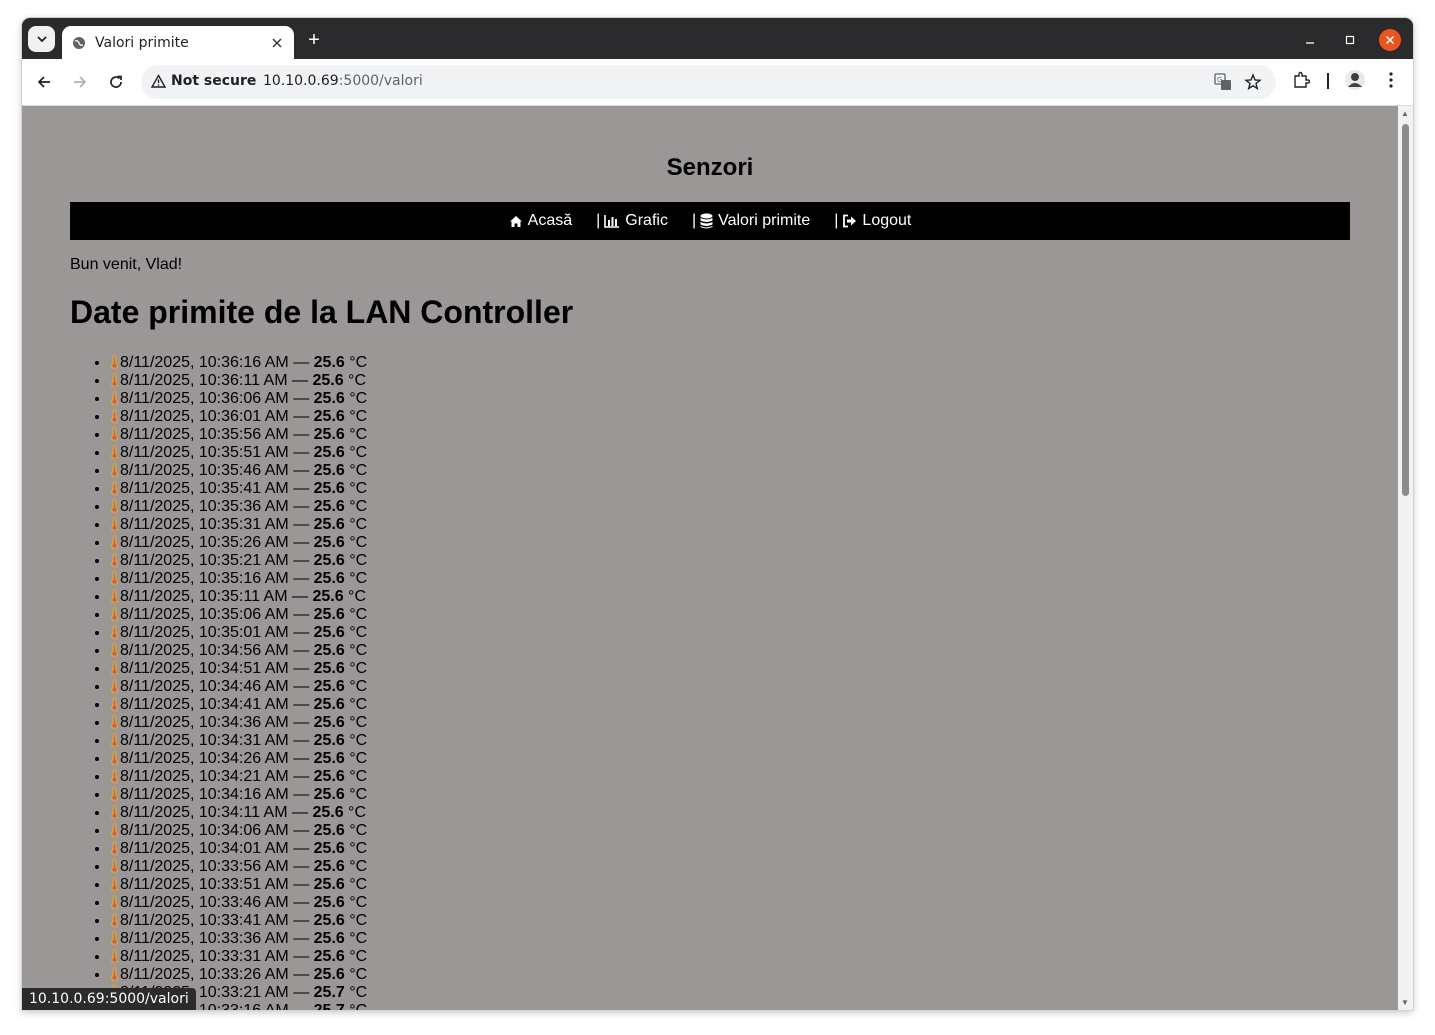 The width and height of the screenshot is (1435, 1035). Describe the element at coordinates (277, 43) in the screenshot. I see `tab-close-icon` at that location.